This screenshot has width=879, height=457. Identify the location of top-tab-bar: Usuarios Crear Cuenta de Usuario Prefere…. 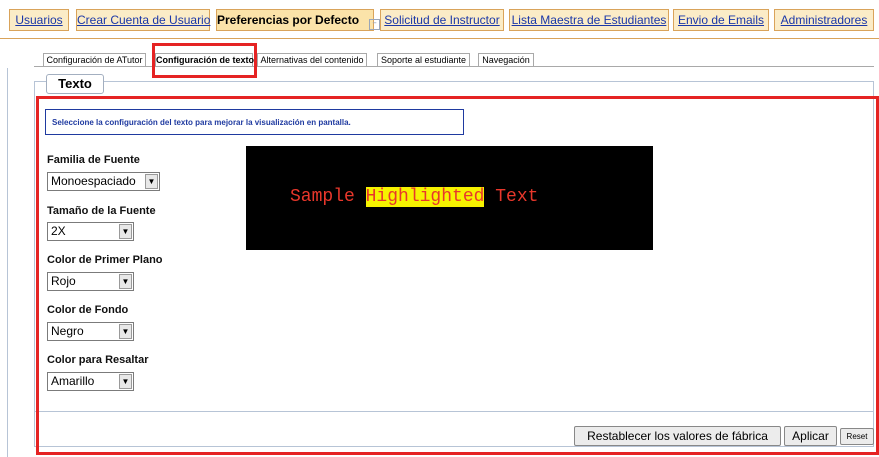
(439, 19).